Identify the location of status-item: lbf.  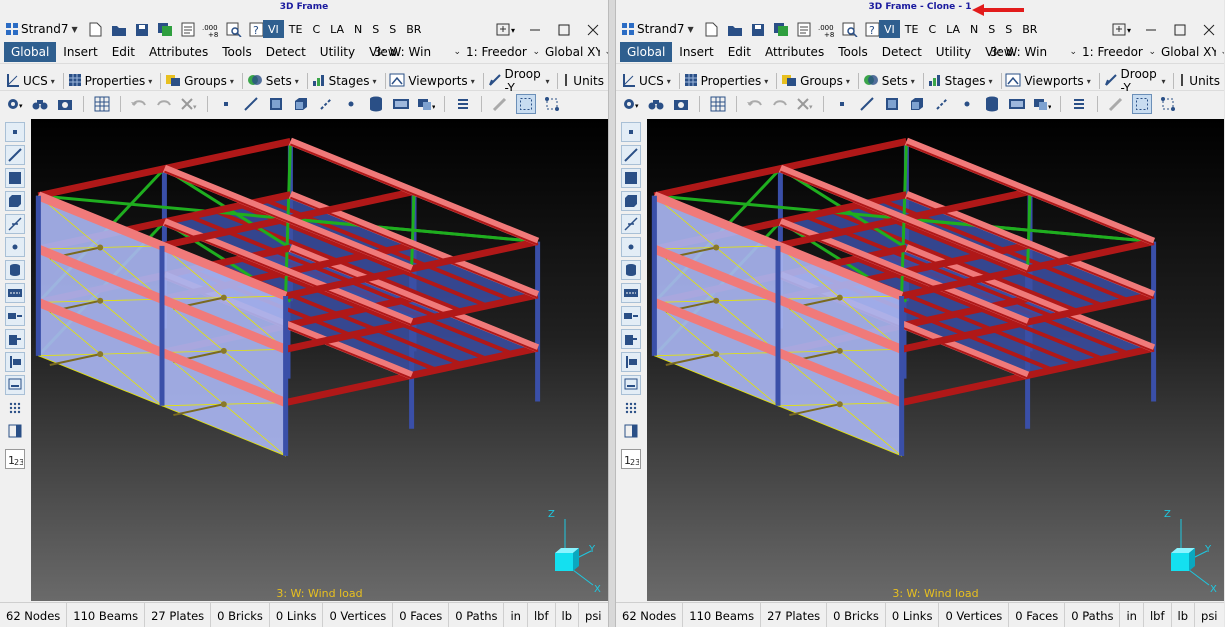
(1158, 615).